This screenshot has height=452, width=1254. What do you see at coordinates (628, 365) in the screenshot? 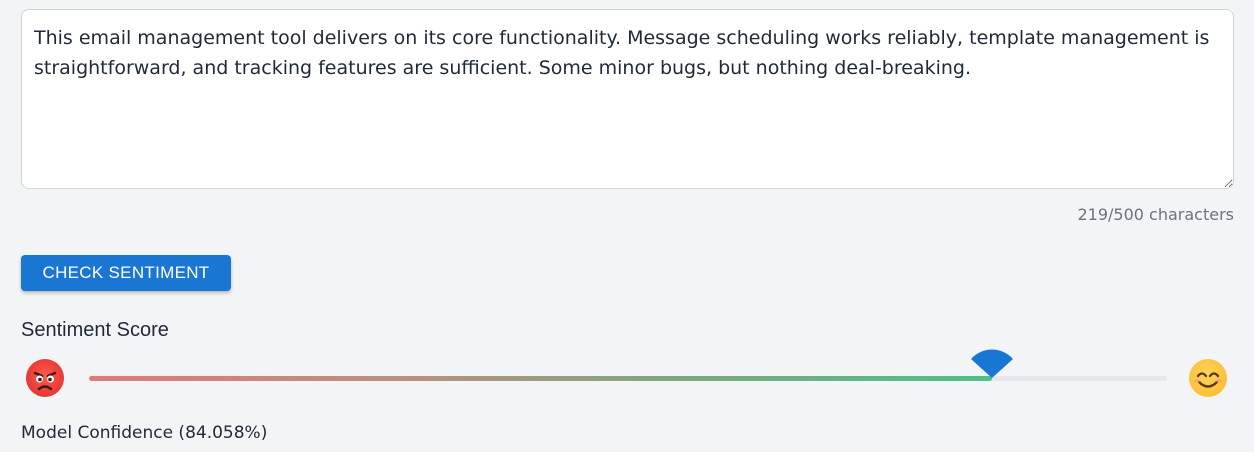
I see `sentiment-slider` at bounding box center [628, 365].